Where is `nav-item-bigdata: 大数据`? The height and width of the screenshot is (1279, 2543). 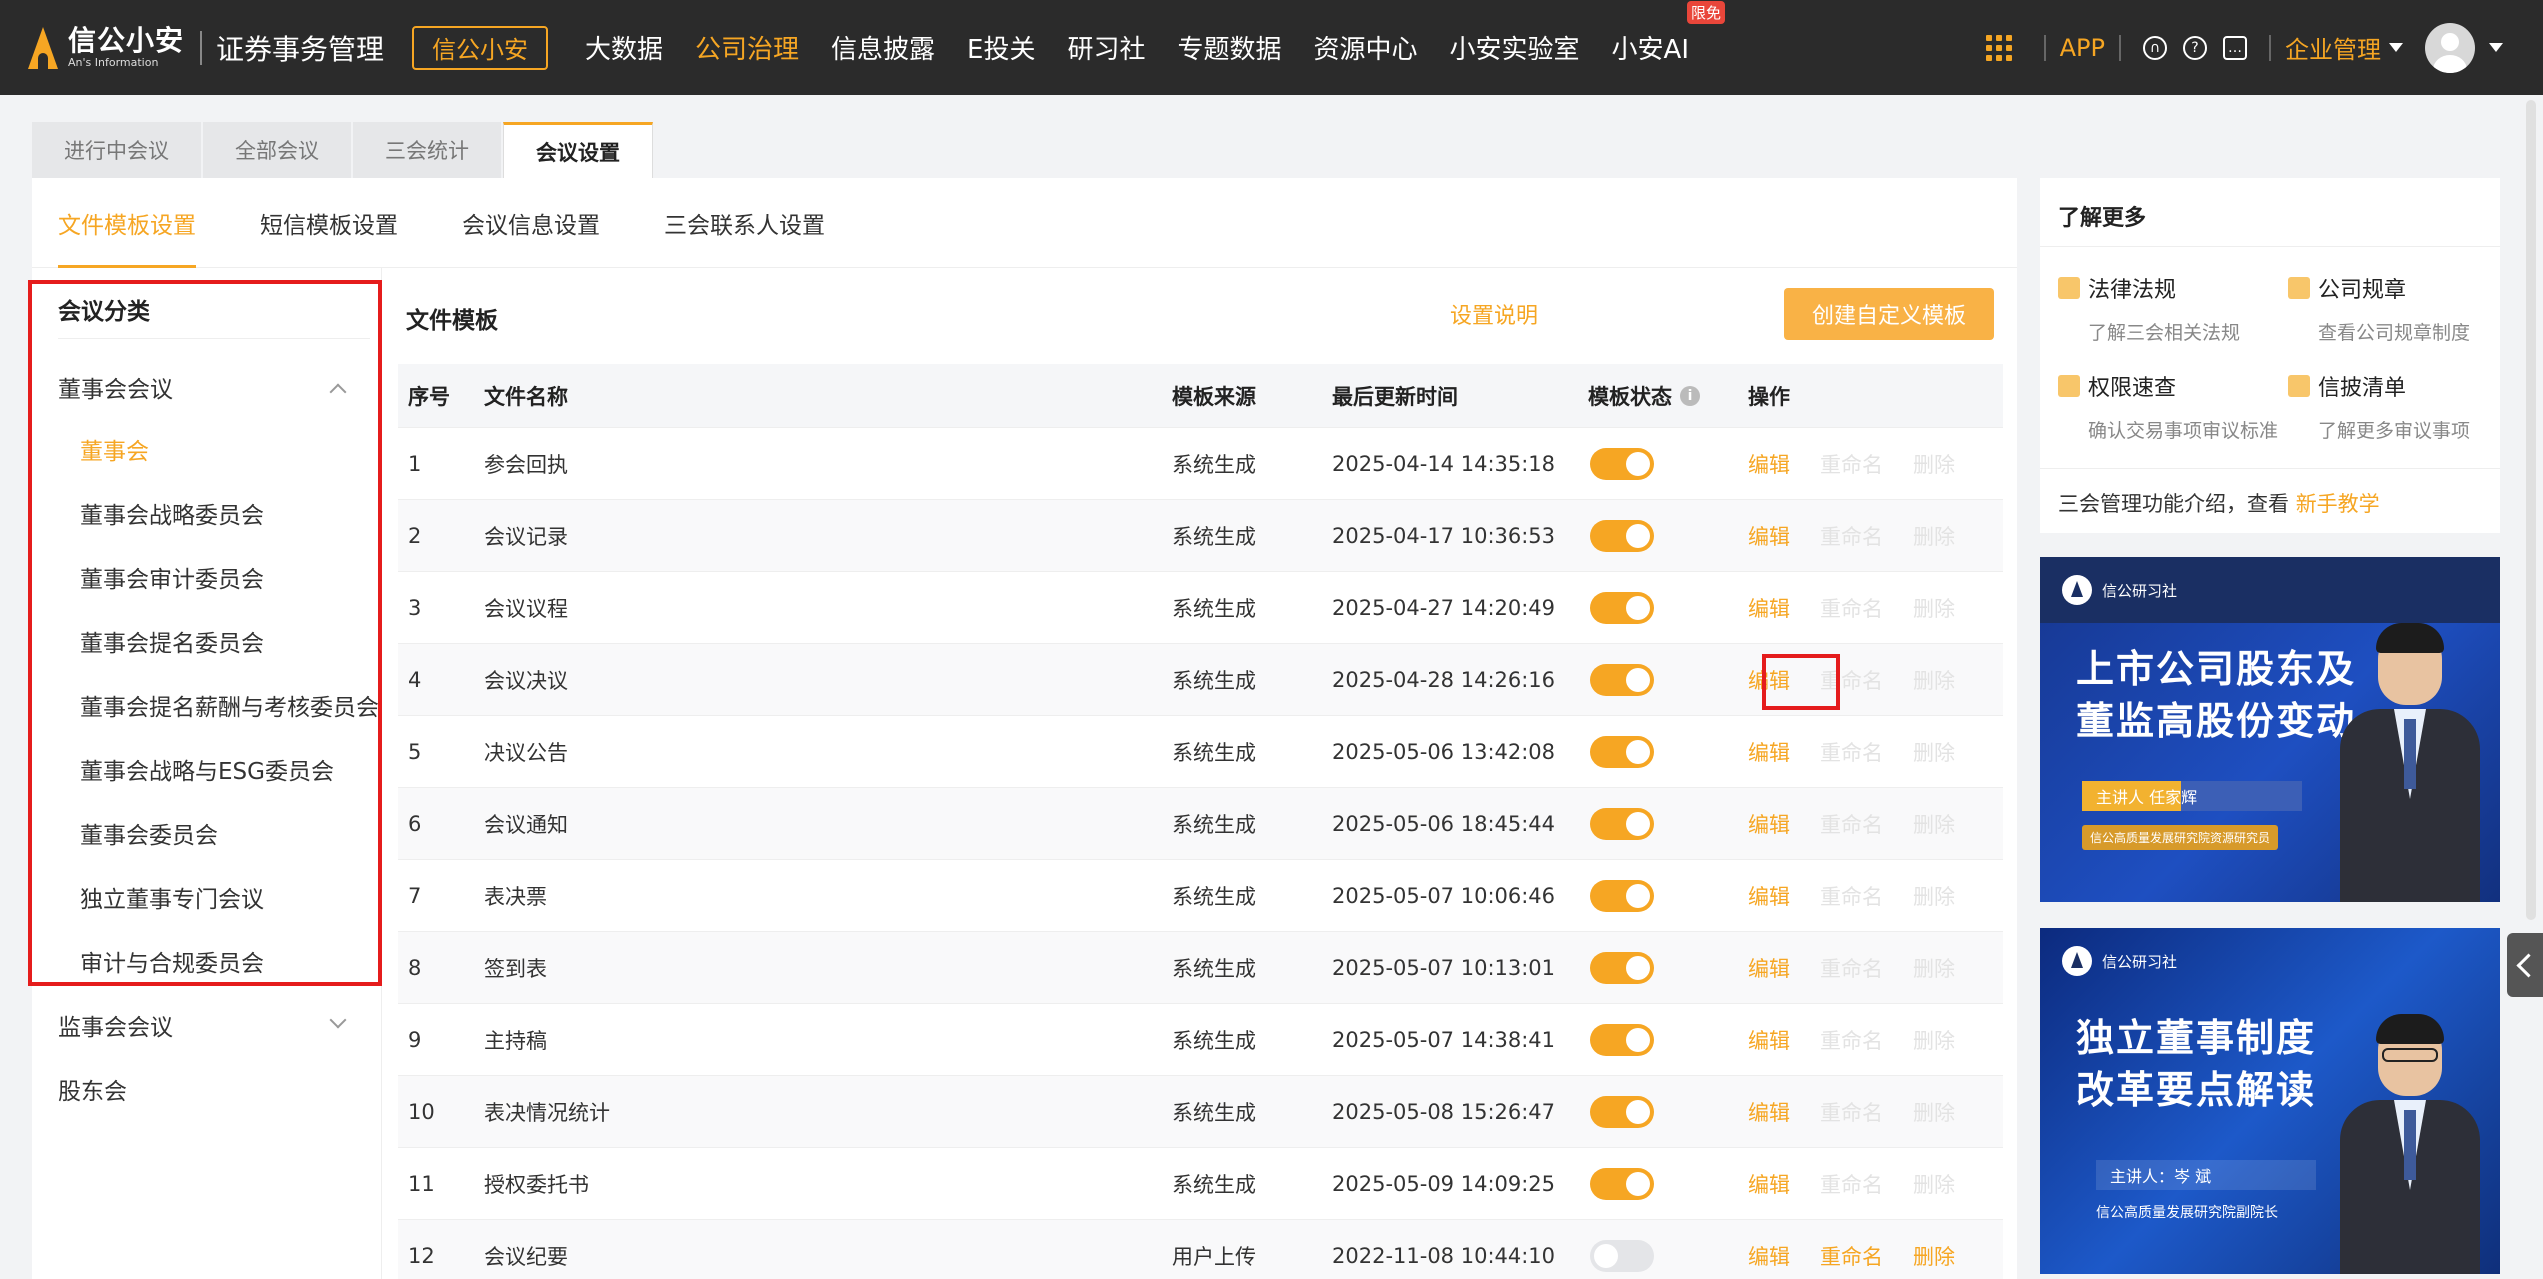
nav-item-bigdata: 大数据 is located at coordinates (624, 47).